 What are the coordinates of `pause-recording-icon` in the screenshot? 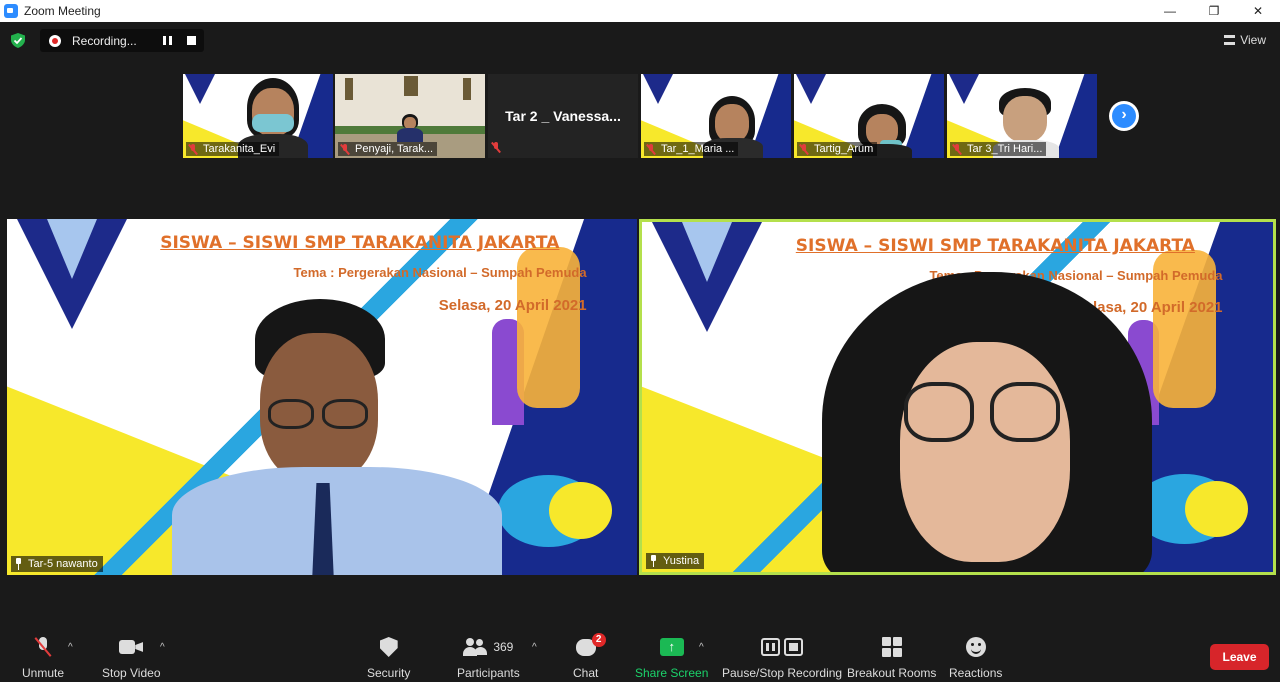 It's located at (167, 40).